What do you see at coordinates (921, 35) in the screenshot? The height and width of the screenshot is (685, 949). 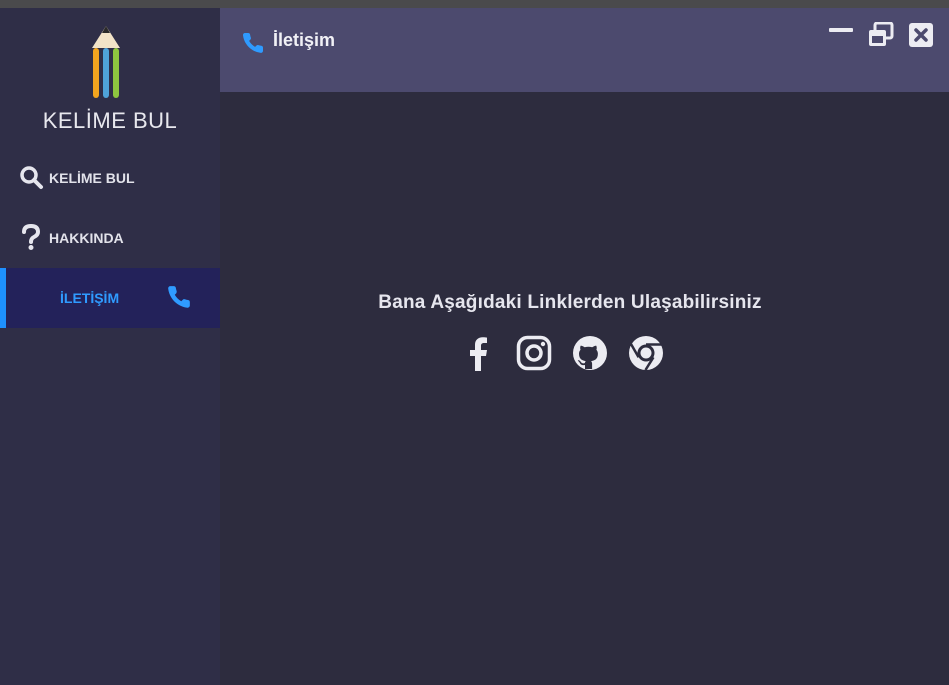 I see `close-icon` at bounding box center [921, 35].